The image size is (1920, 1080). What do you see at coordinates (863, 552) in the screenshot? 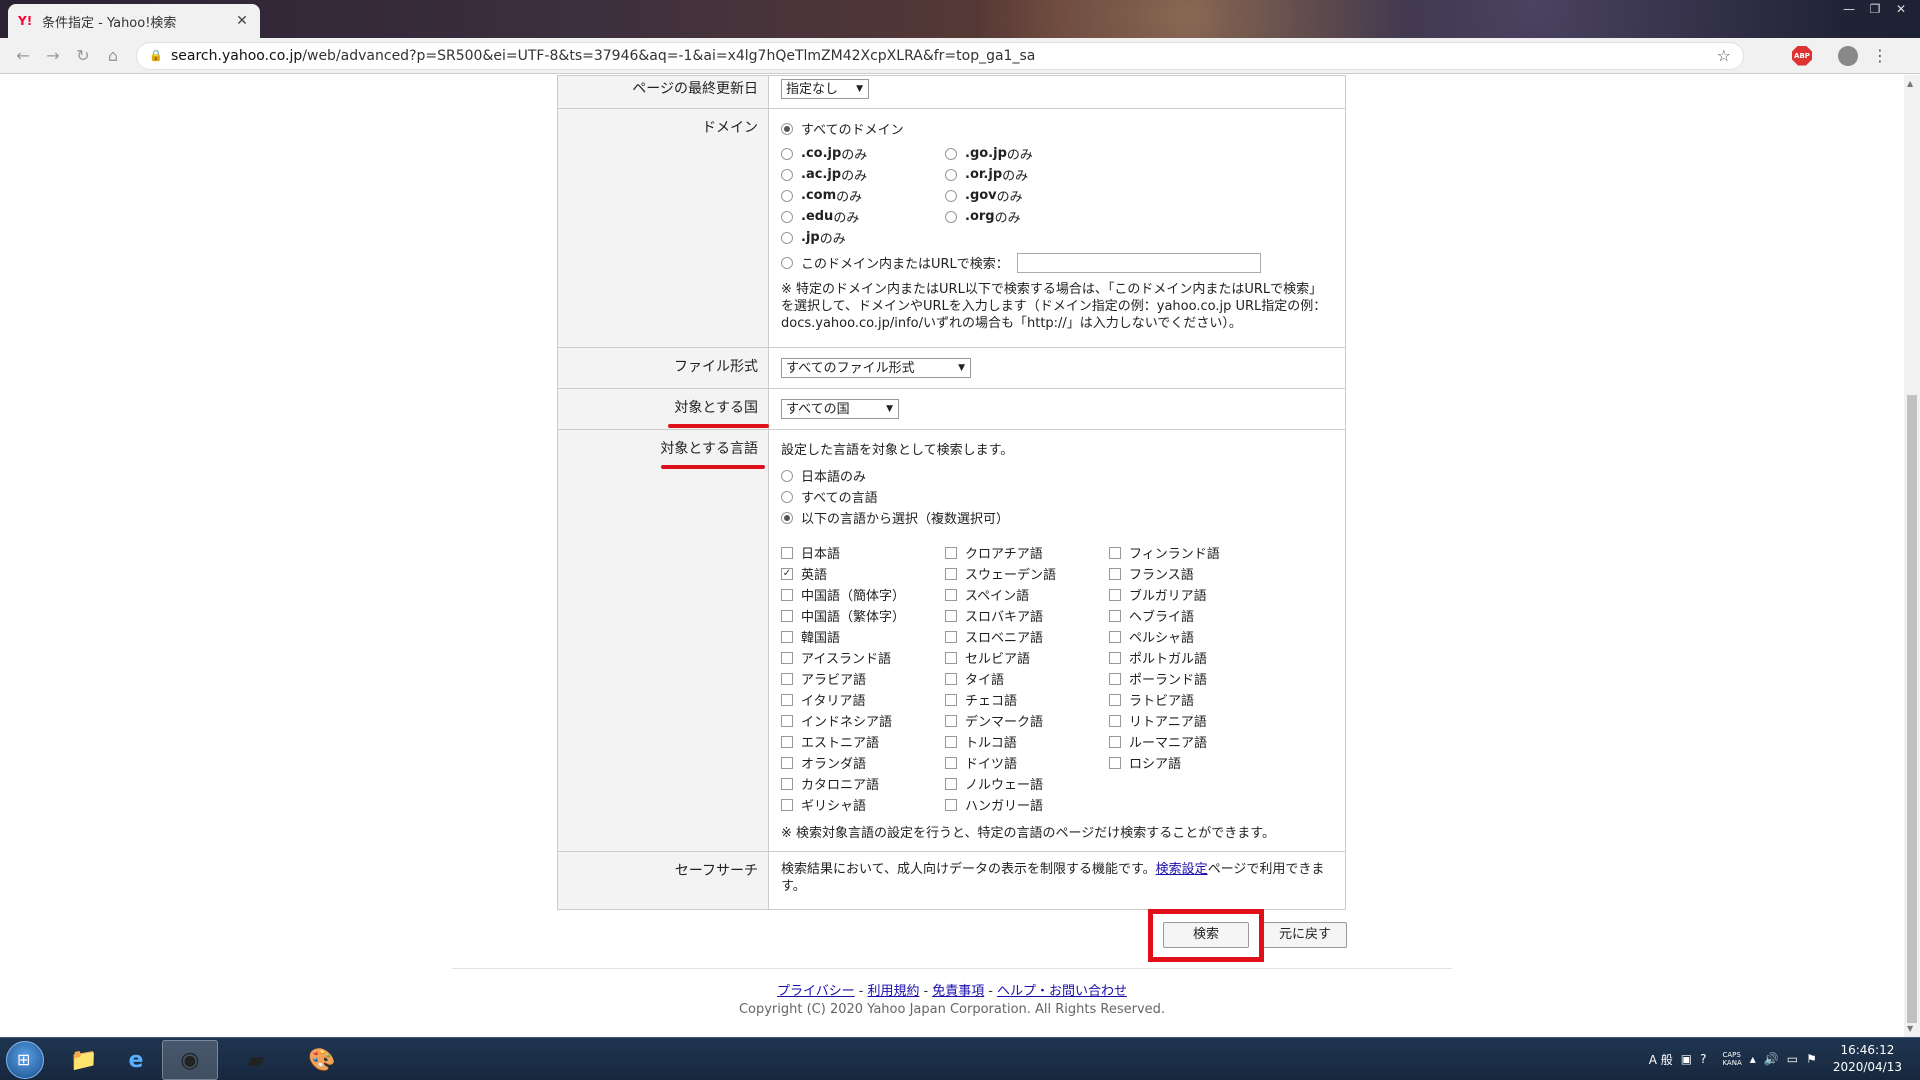
I see `language-checkbox-item: 日本語` at bounding box center [863, 552].